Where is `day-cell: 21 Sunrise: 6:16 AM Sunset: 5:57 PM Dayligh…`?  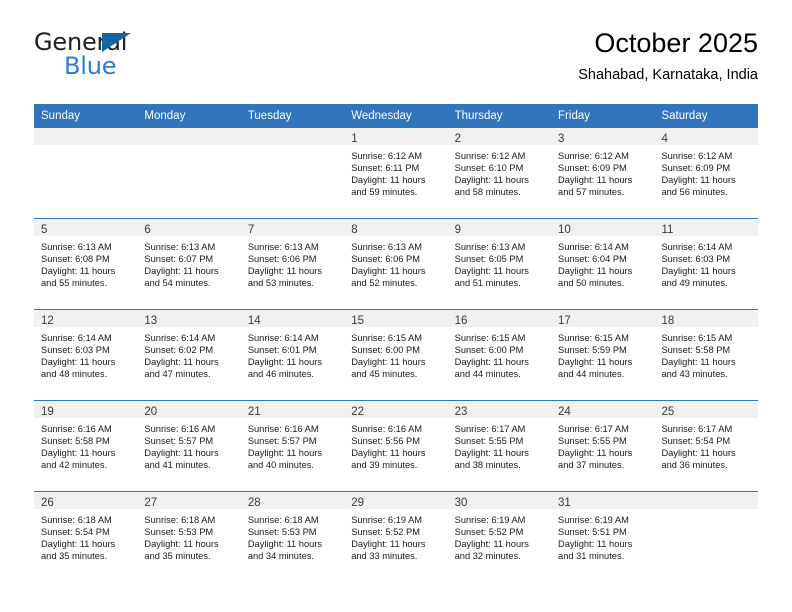 day-cell: 21 Sunrise: 6:16 AM Sunset: 5:57 PM Dayligh… is located at coordinates (292, 446).